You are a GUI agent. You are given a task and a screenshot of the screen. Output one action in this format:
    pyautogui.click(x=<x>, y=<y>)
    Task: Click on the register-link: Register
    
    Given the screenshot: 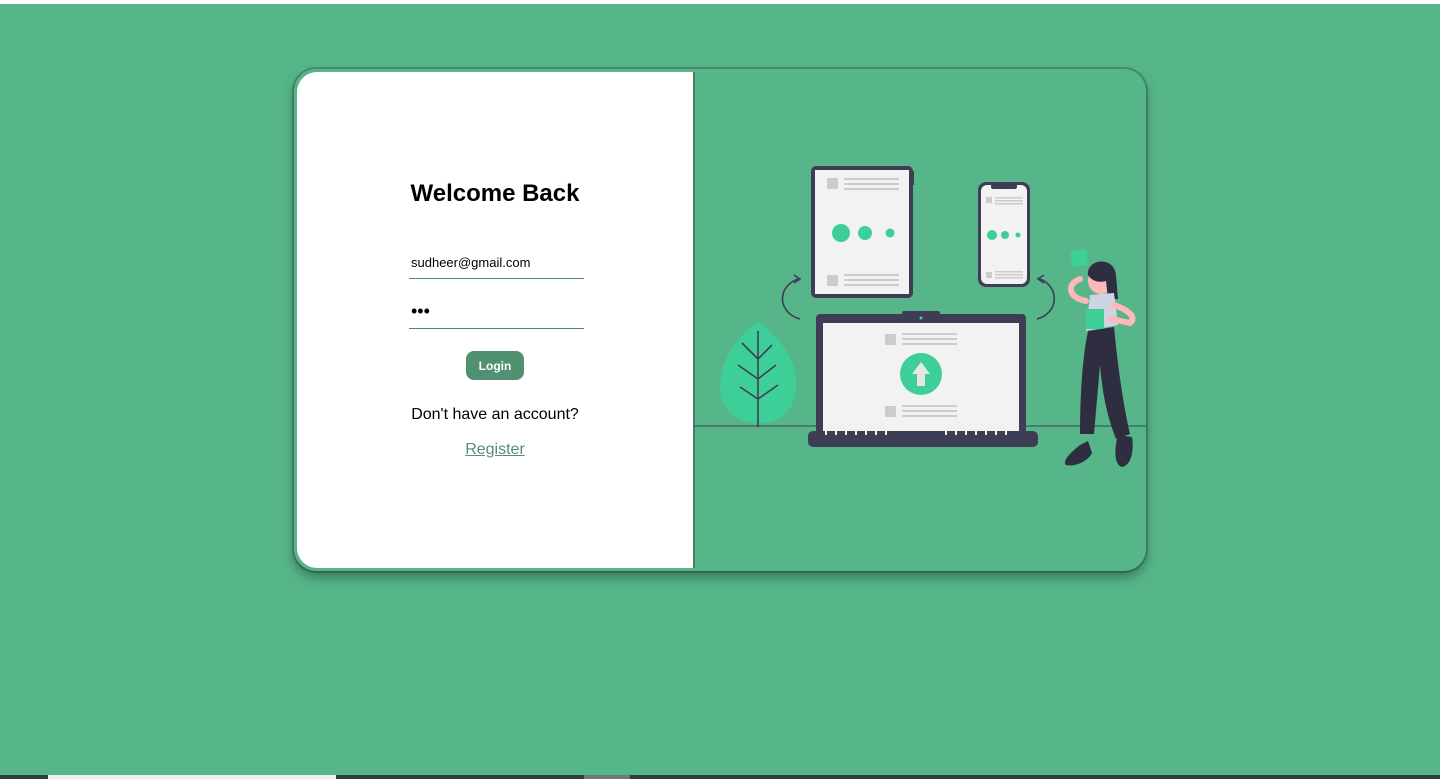 What is the action you would take?
    pyautogui.click(x=495, y=450)
    